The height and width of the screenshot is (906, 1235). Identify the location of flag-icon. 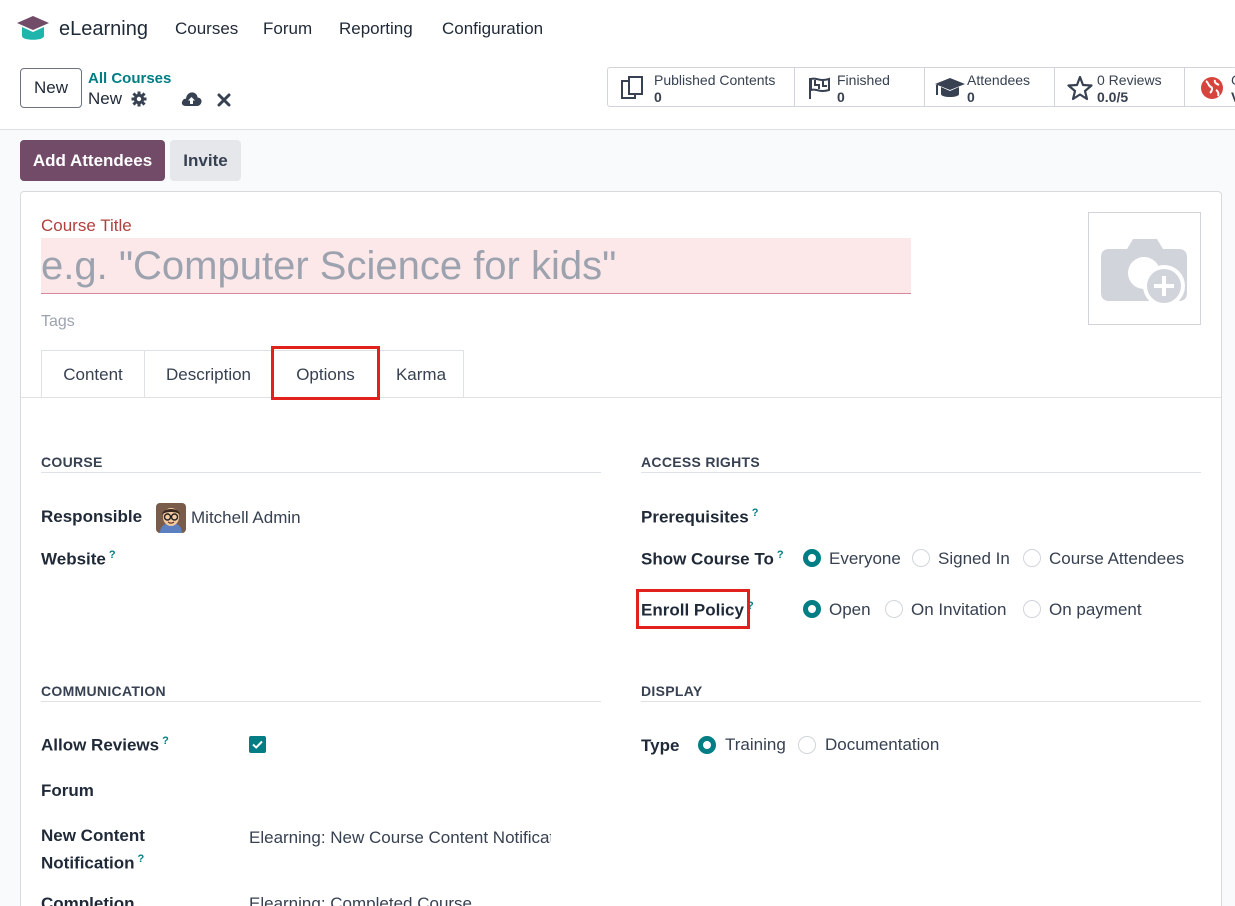
(819, 88).